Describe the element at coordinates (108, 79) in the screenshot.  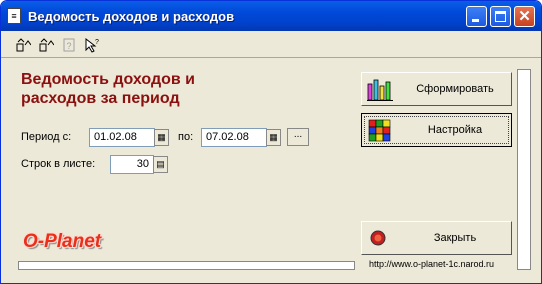
I see `heading-line-1: Ведомость доходов и` at that location.